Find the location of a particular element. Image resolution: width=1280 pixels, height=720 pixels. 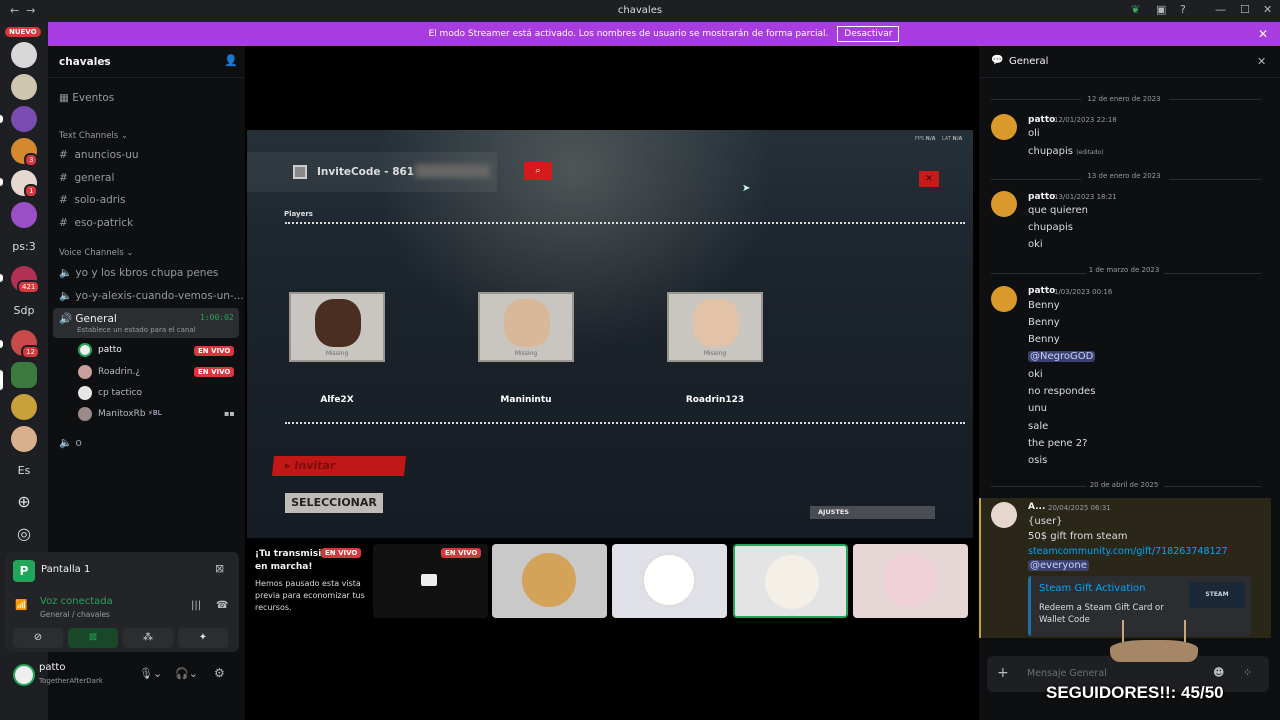

close-window-button: ✕ is located at coordinates (1267, 9).